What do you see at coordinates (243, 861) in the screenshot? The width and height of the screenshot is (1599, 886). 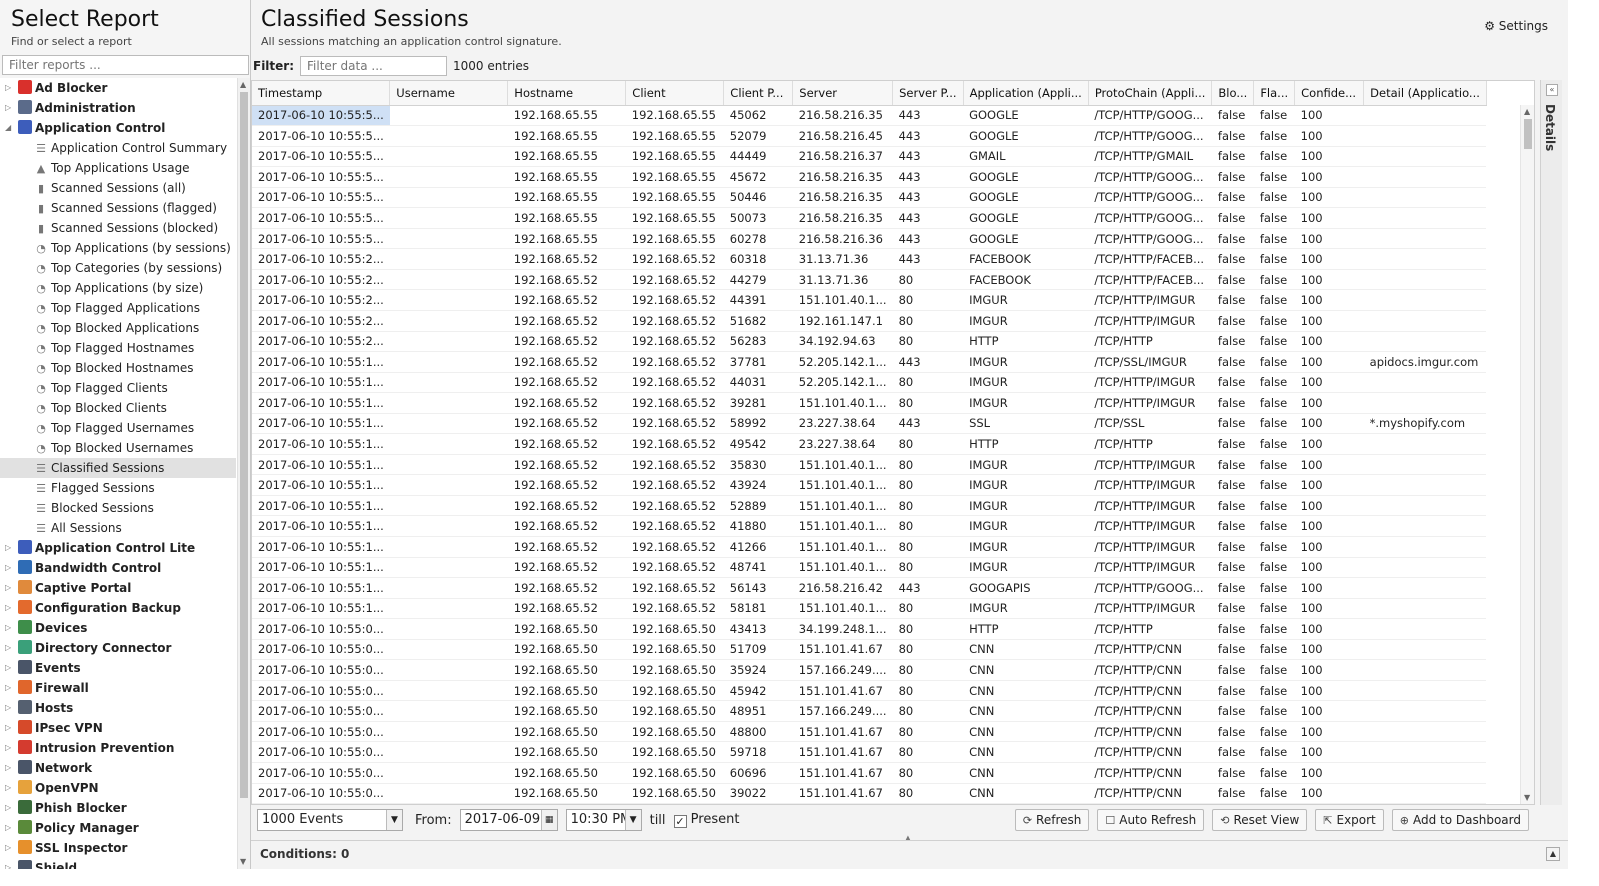 I see `scroll-down-icon: ▼` at bounding box center [243, 861].